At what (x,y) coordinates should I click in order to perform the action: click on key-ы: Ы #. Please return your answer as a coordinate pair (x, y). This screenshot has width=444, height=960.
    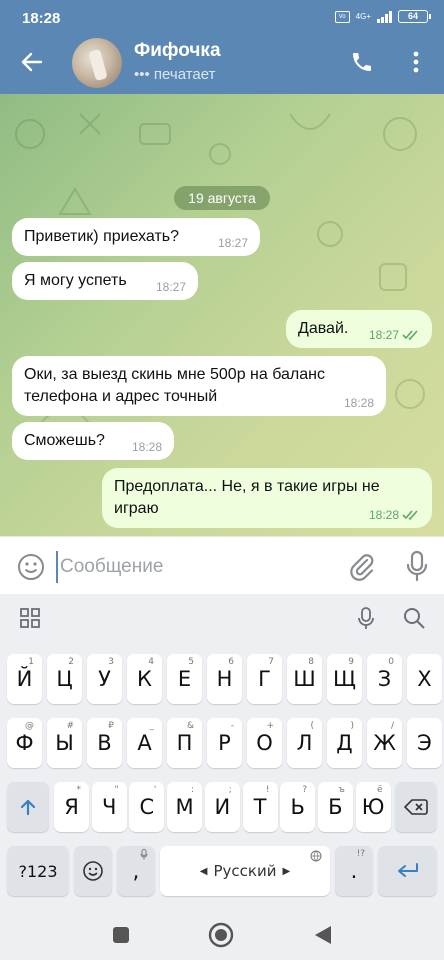
    Looking at the image, I should click on (64, 743).